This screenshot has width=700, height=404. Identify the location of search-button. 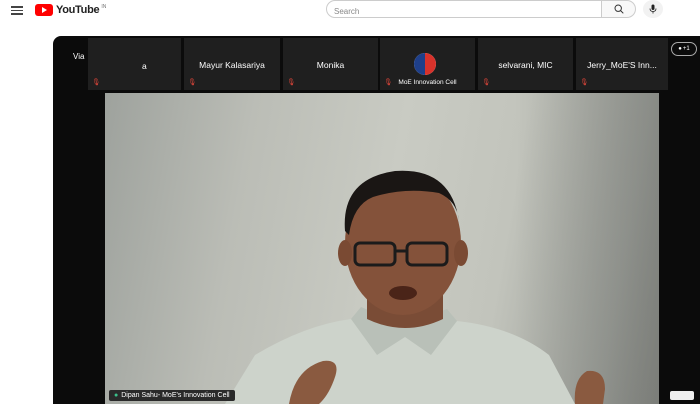
(619, 9).